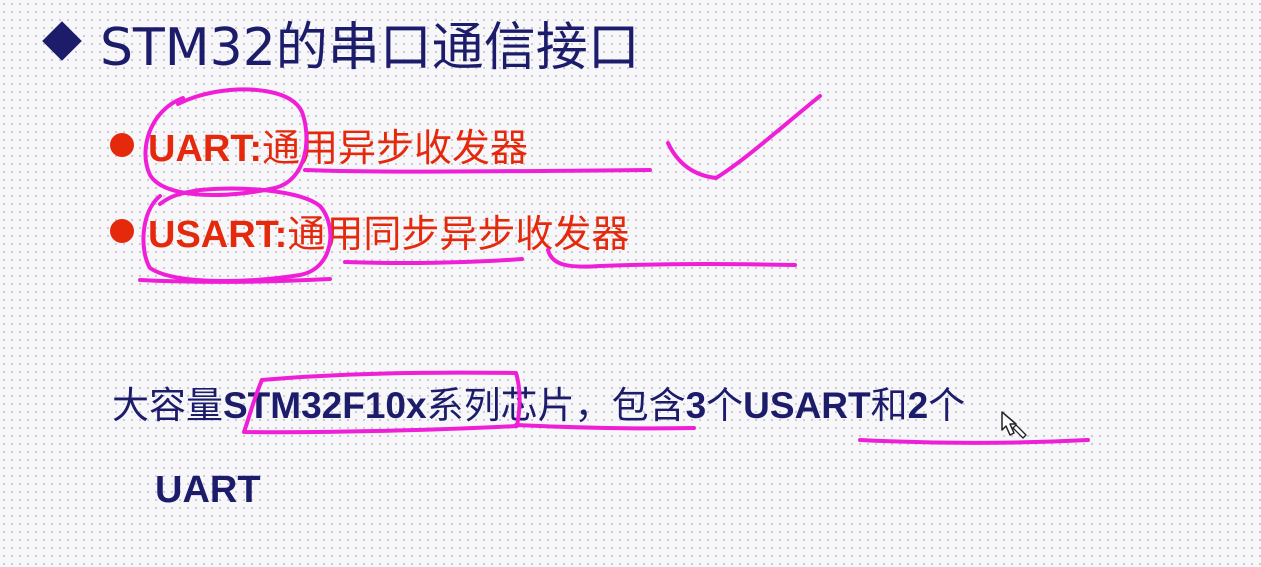 This screenshot has width=1261, height=567. I want to click on bullet-description: 通用同步异步收发器, so click(458, 234).